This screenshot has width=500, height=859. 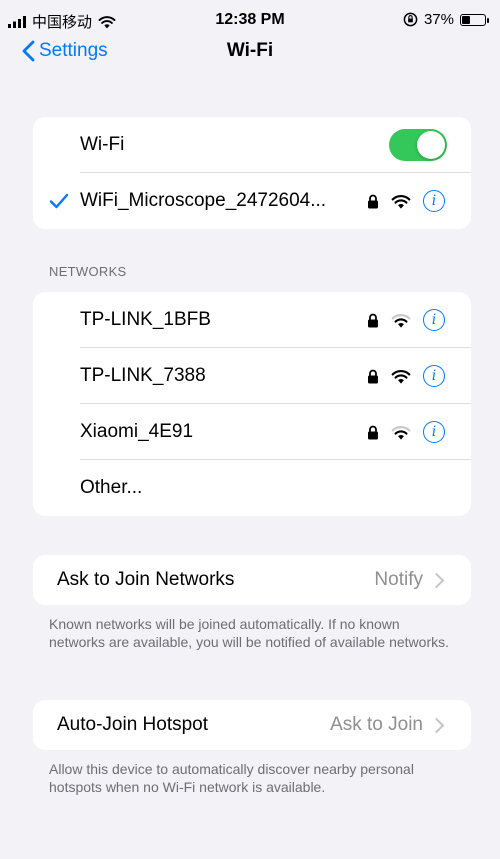 I want to click on status-bar: 中国移动 12:38 PM 37%, so click(x=250, y=22).